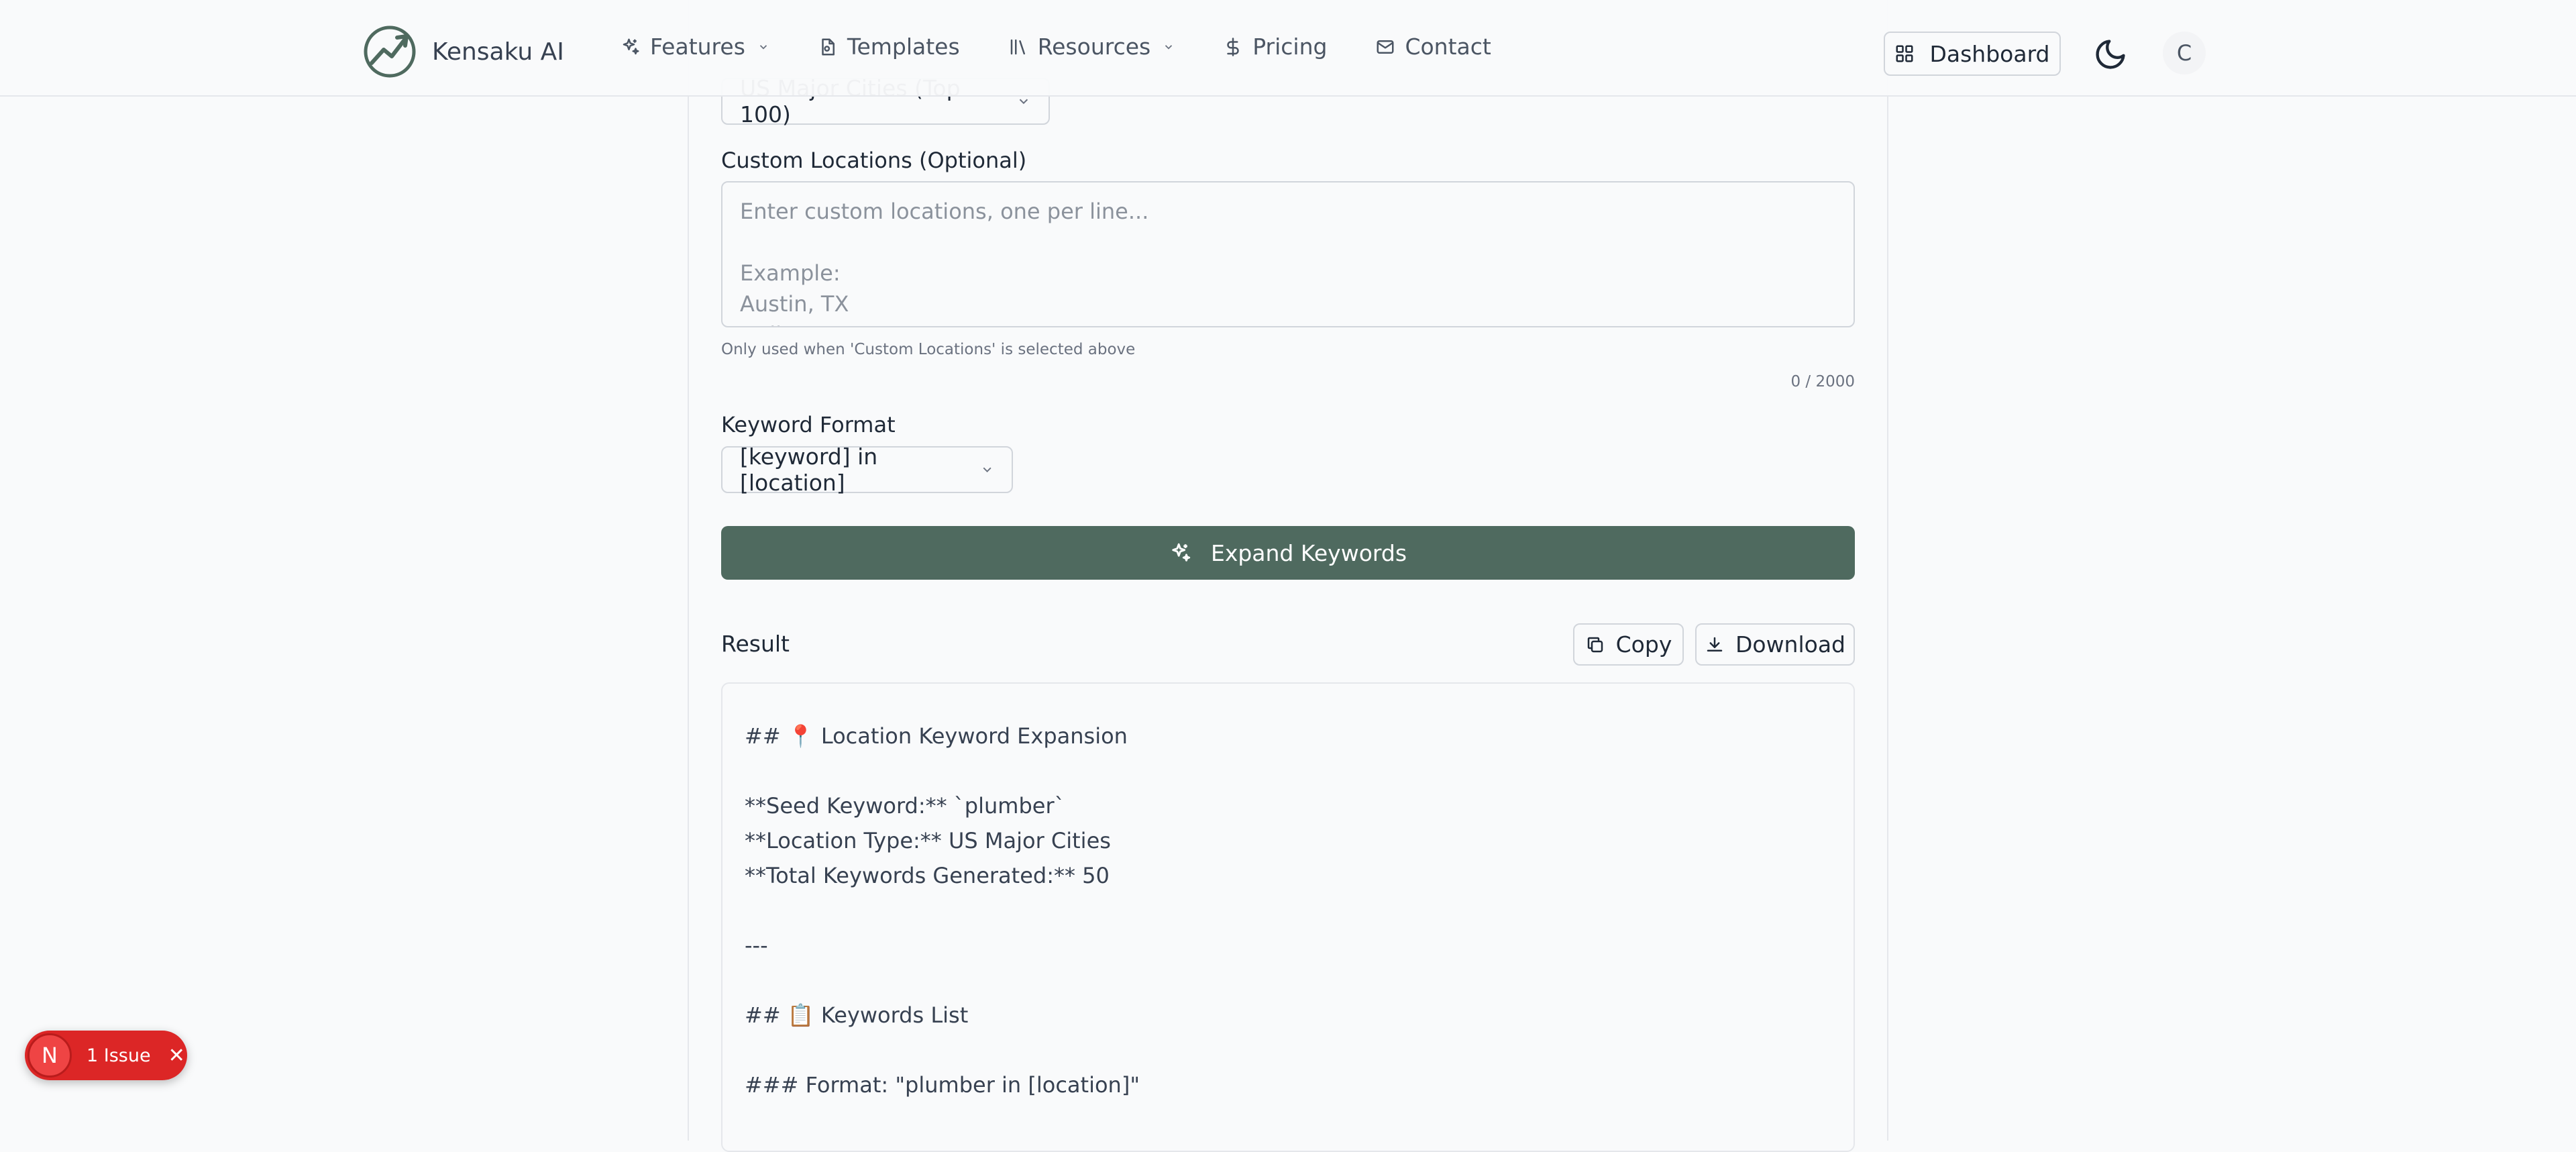 The width and height of the screenshot is (2576, 1152). I want to click on result-line: ### Format: "plumber in [location]", so click(942, 1085).